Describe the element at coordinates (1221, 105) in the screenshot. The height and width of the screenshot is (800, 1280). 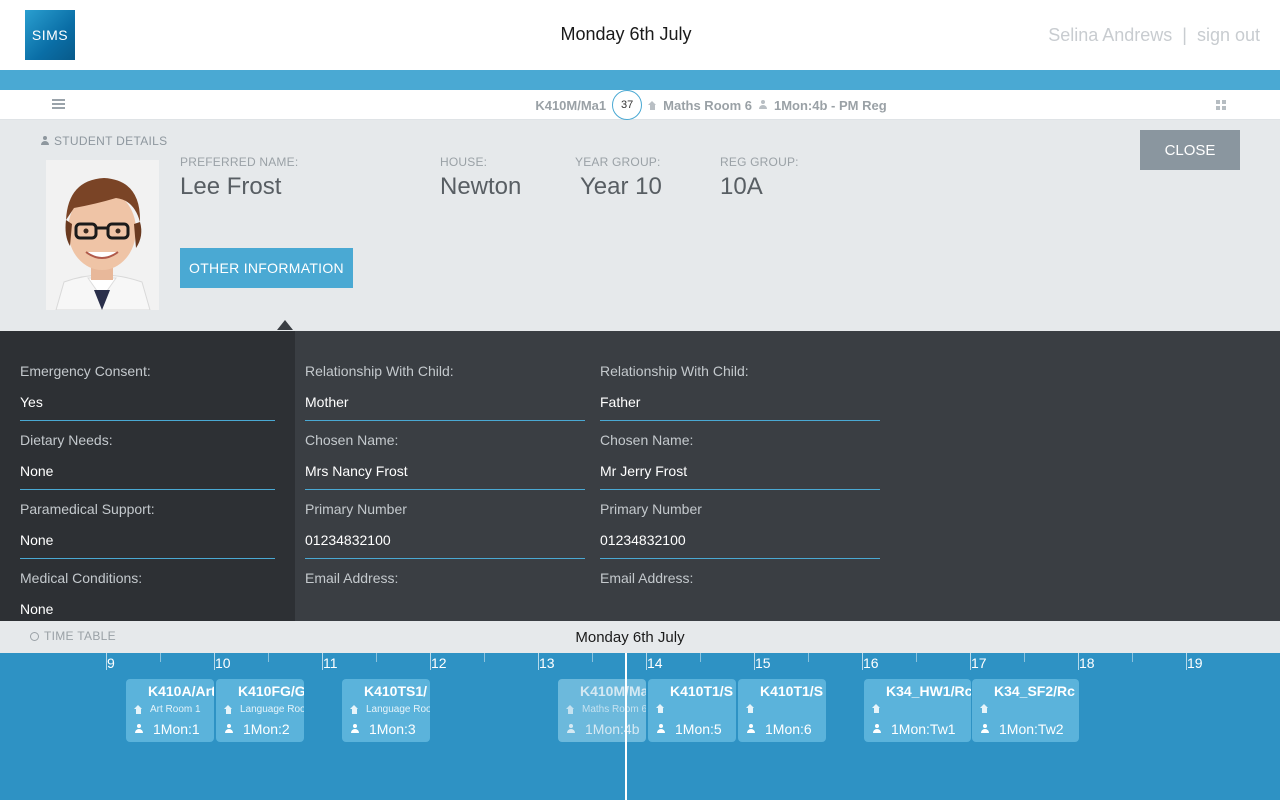
I see `grid-view-icon` at that location.